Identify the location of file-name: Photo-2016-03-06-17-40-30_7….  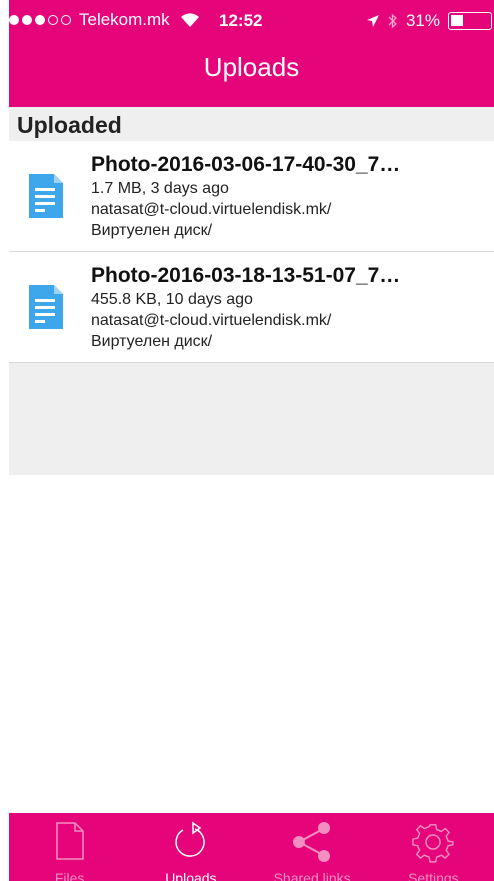
(246, 164).